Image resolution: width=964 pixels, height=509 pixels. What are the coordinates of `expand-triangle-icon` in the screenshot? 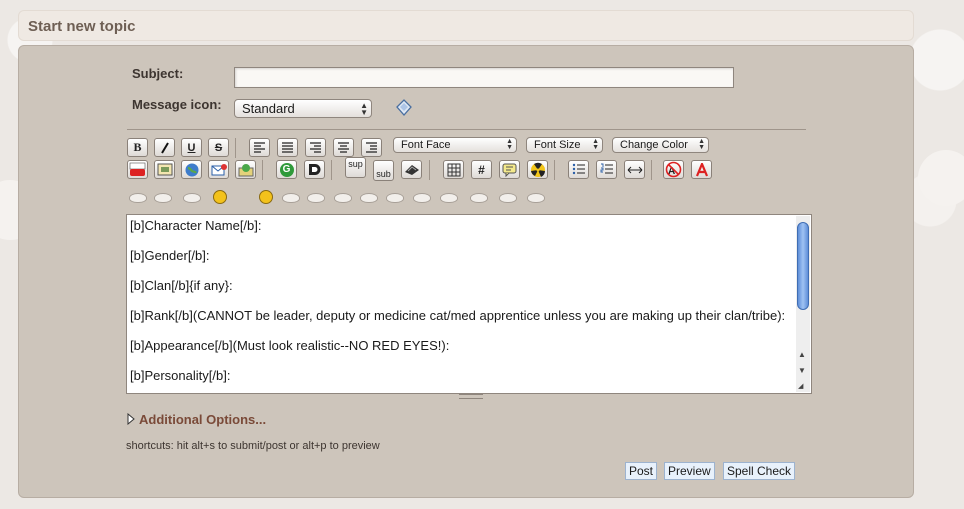 It's located at (131, 419).